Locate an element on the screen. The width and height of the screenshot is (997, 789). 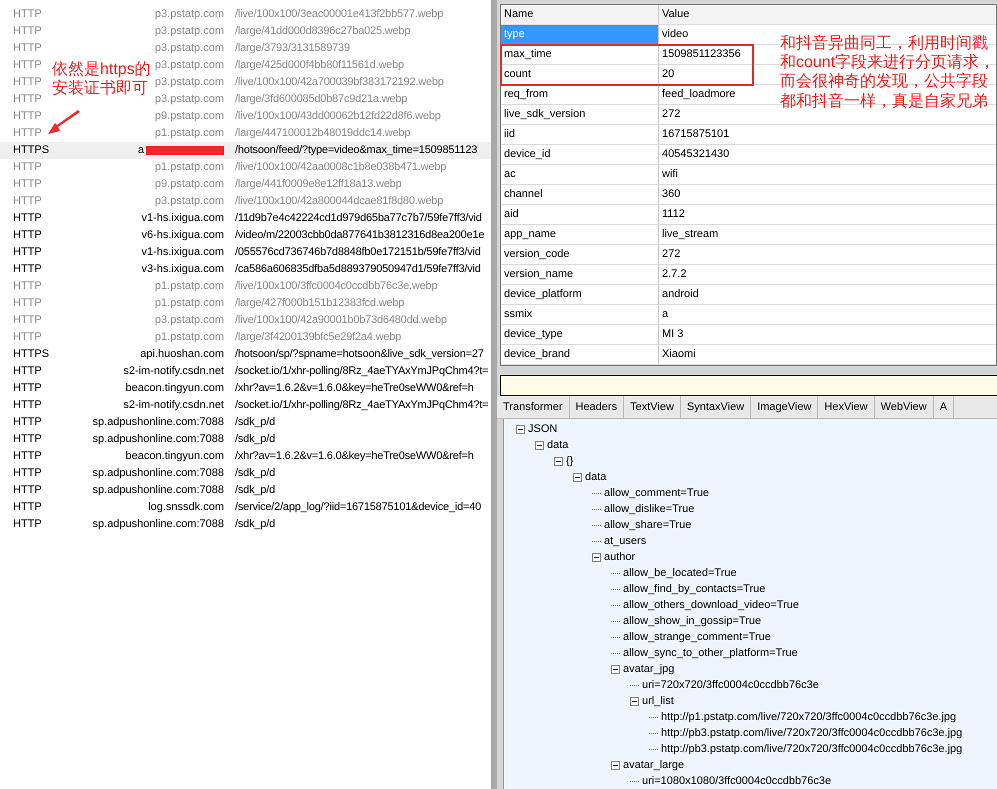
tree-item: allow_others_download_video=True is located at coordinates (710, 605).